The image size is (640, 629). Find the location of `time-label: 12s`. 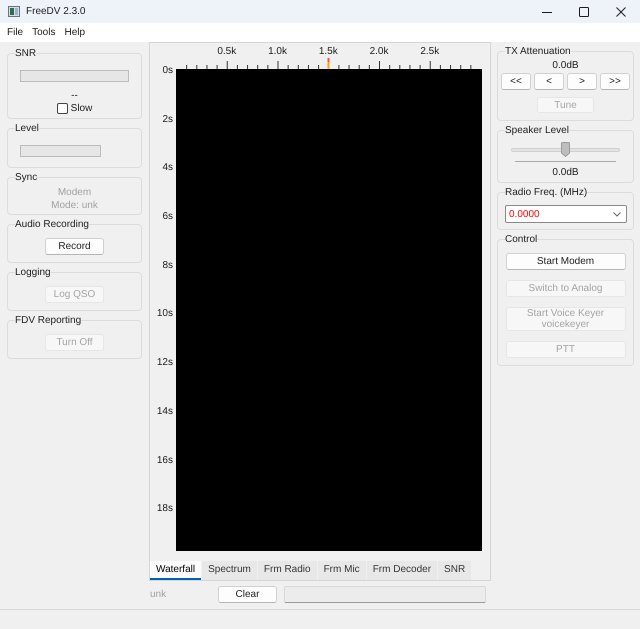

time-label: 12s is located at coordinates (164, 363).